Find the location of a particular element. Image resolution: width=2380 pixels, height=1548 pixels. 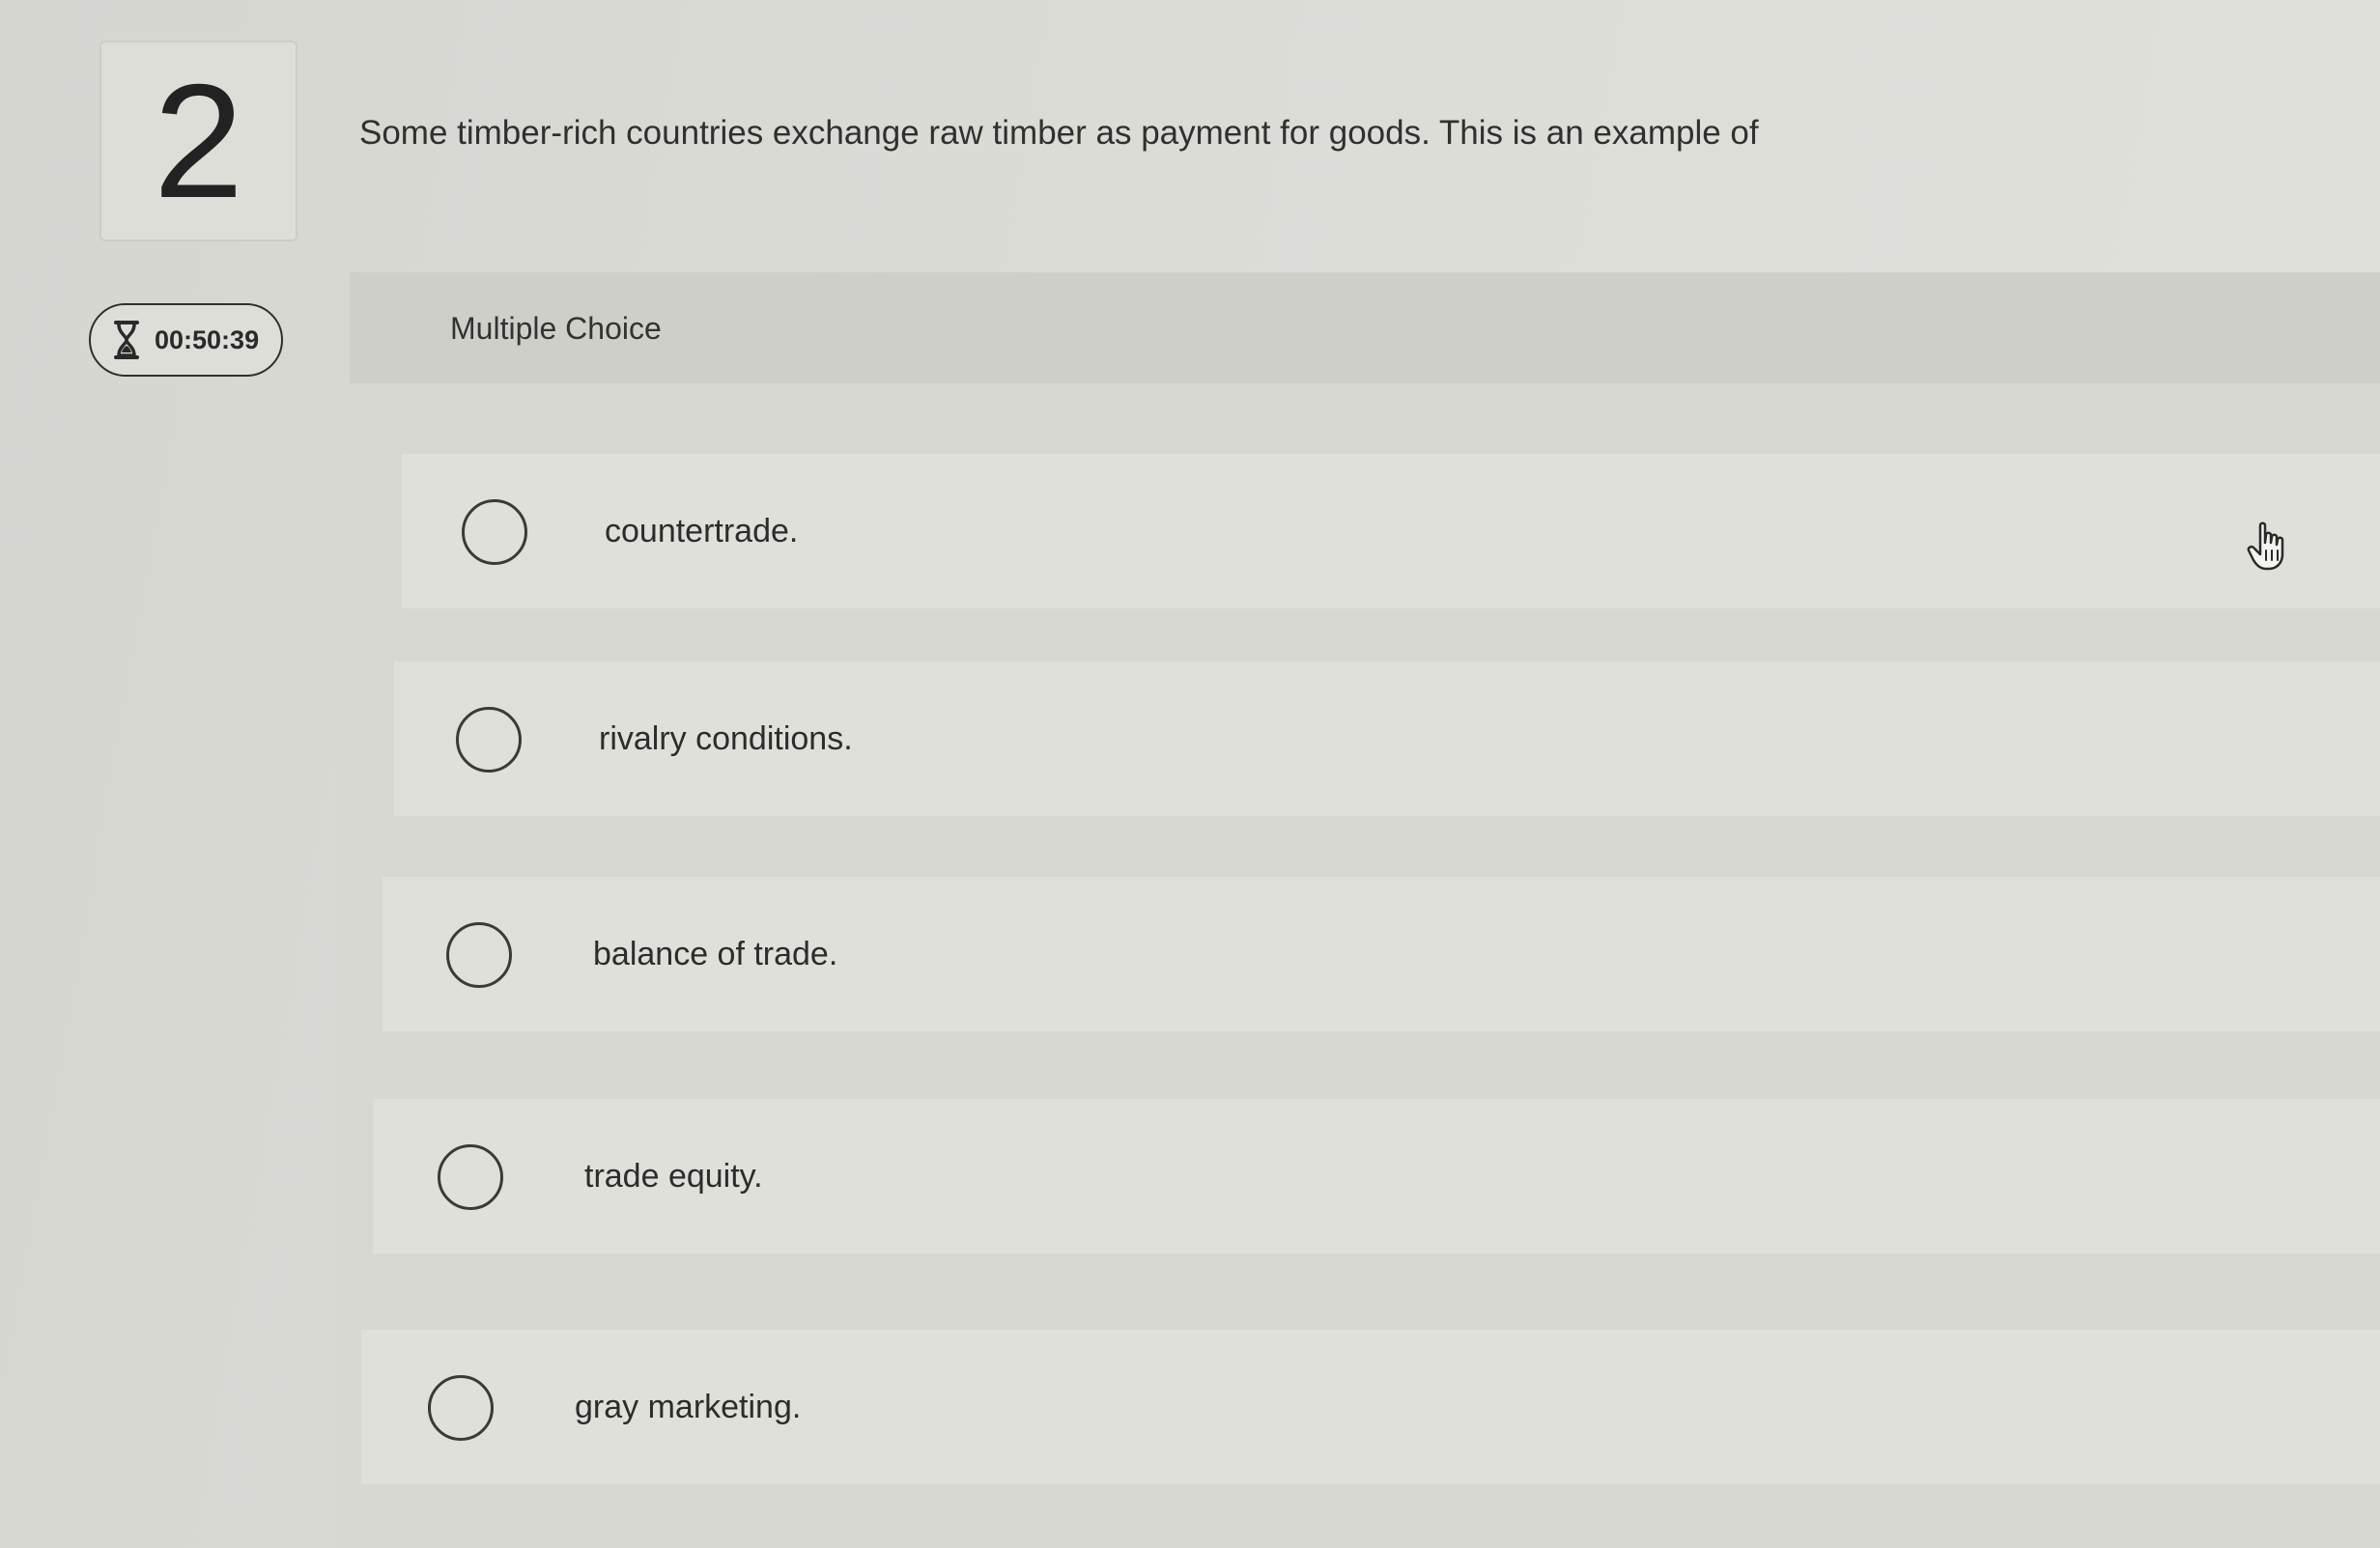

question-number-box: 2 is located at coordinates (199, 141).